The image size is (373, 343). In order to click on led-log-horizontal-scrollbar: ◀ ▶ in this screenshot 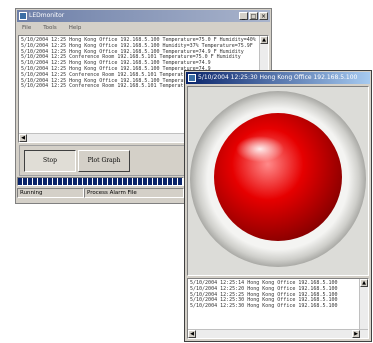, I will do `click(278, 333)`.